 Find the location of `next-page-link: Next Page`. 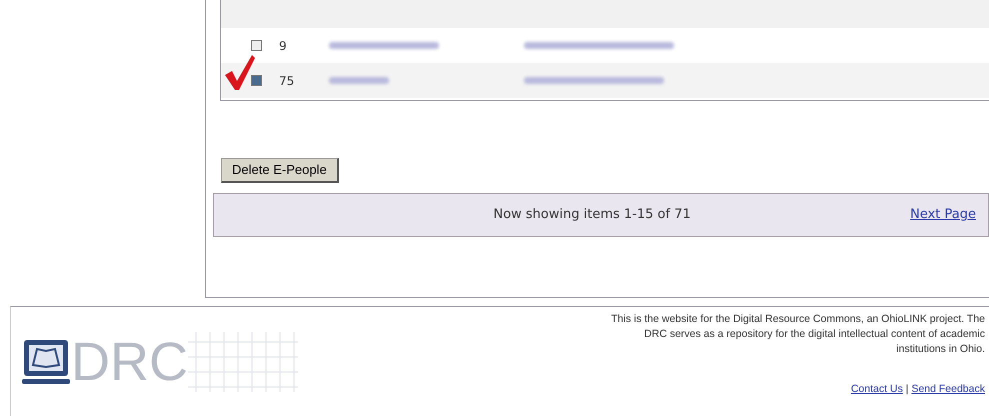

next-page-link: Next Page is located at coordinates (943, 214).